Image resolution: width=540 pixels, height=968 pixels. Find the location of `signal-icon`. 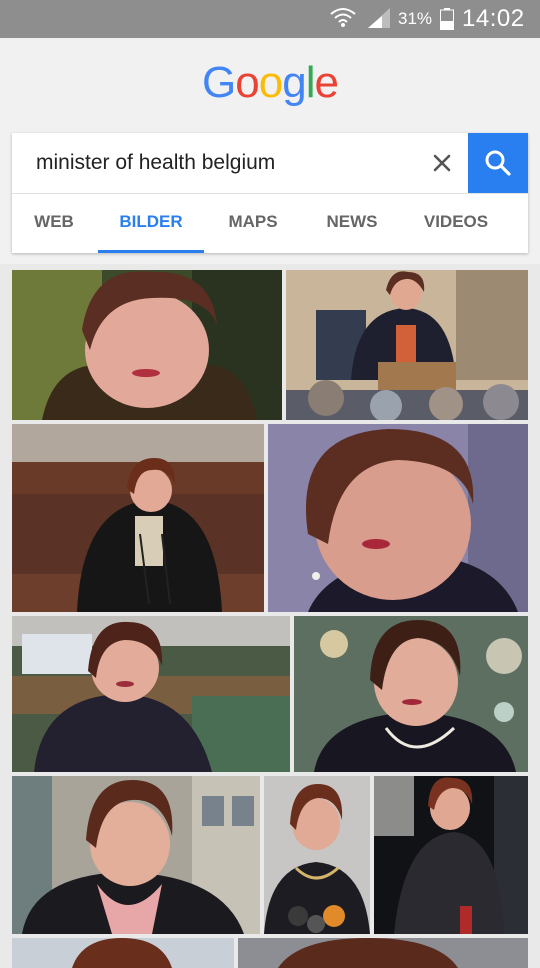

signal-icon is located at coordinates (379, 21).